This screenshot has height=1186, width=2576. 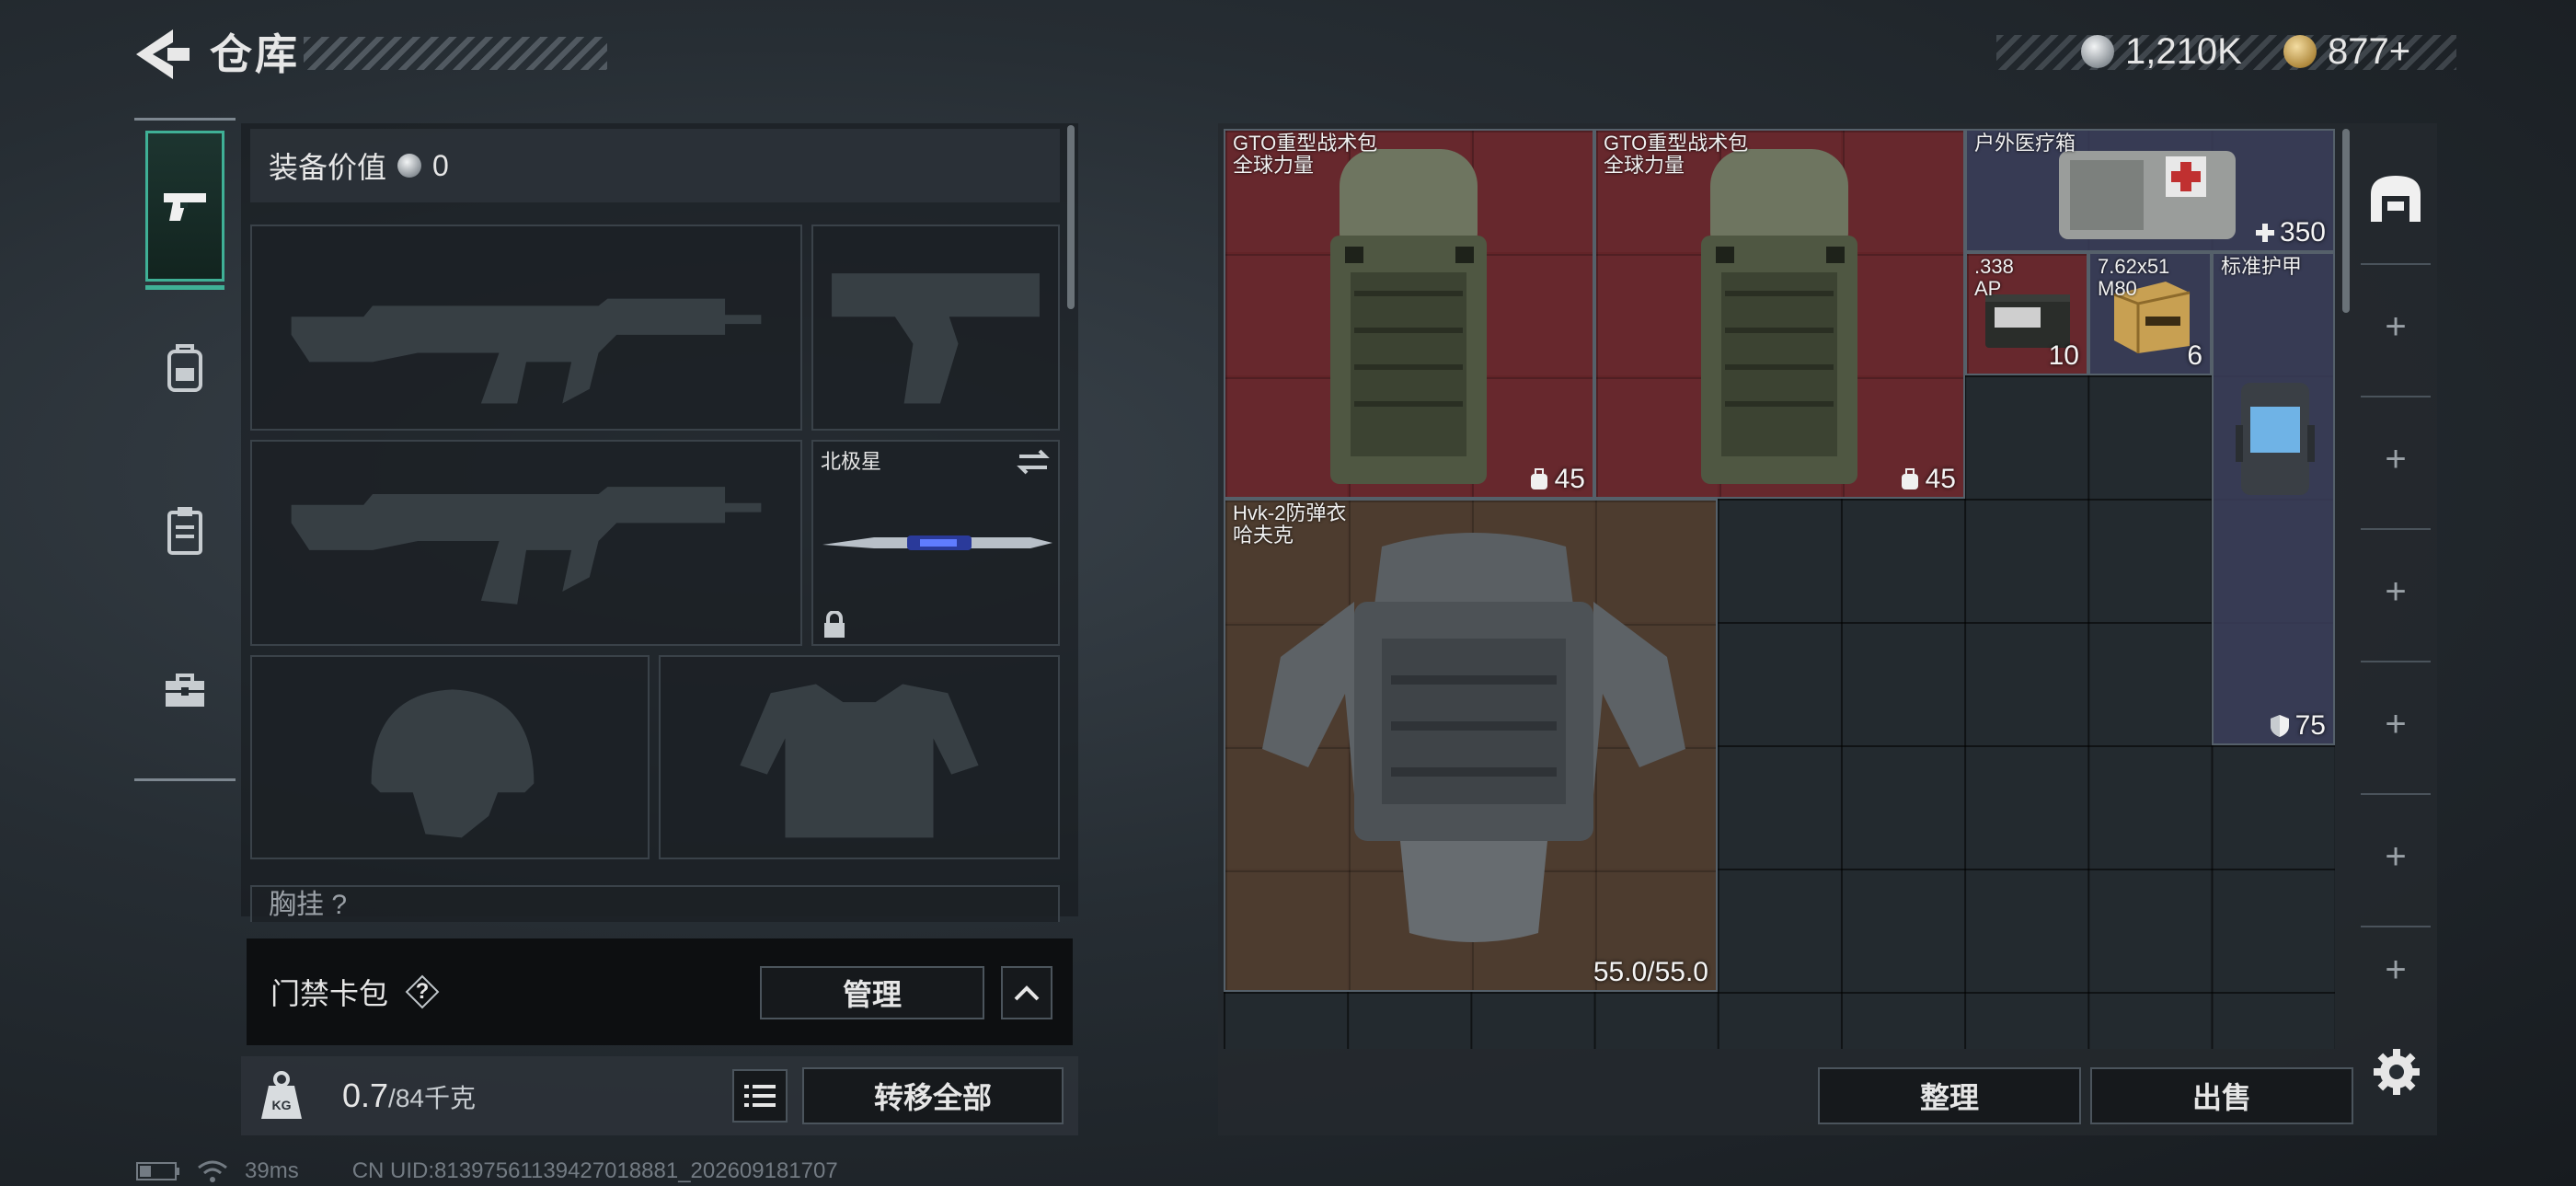 I want to click on settings-button, so click(x=2396, y=1072).